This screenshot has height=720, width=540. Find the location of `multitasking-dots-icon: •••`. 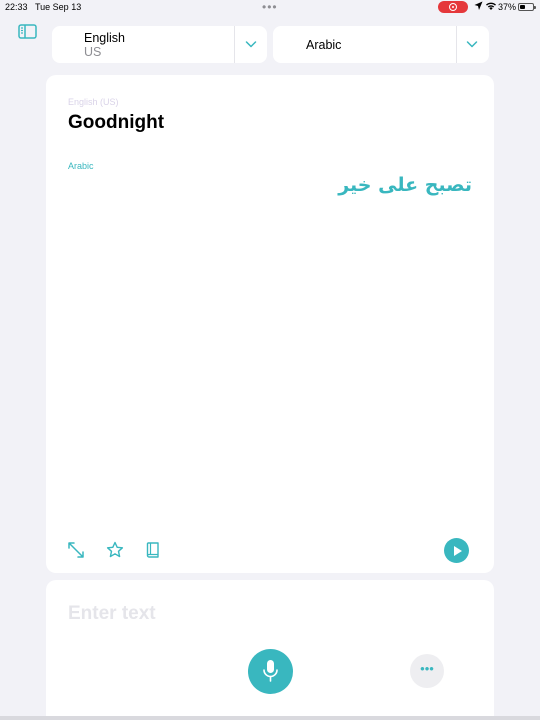

multitasking-dots-icon: ••• is located at coordinates (270, 7).